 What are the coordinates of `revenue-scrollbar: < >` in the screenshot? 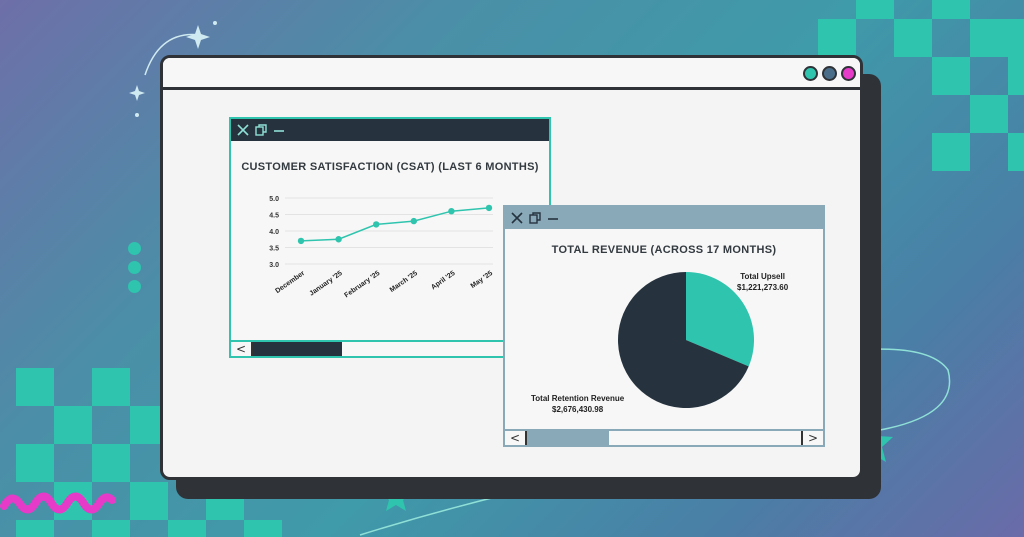 It's located at (664, 437).